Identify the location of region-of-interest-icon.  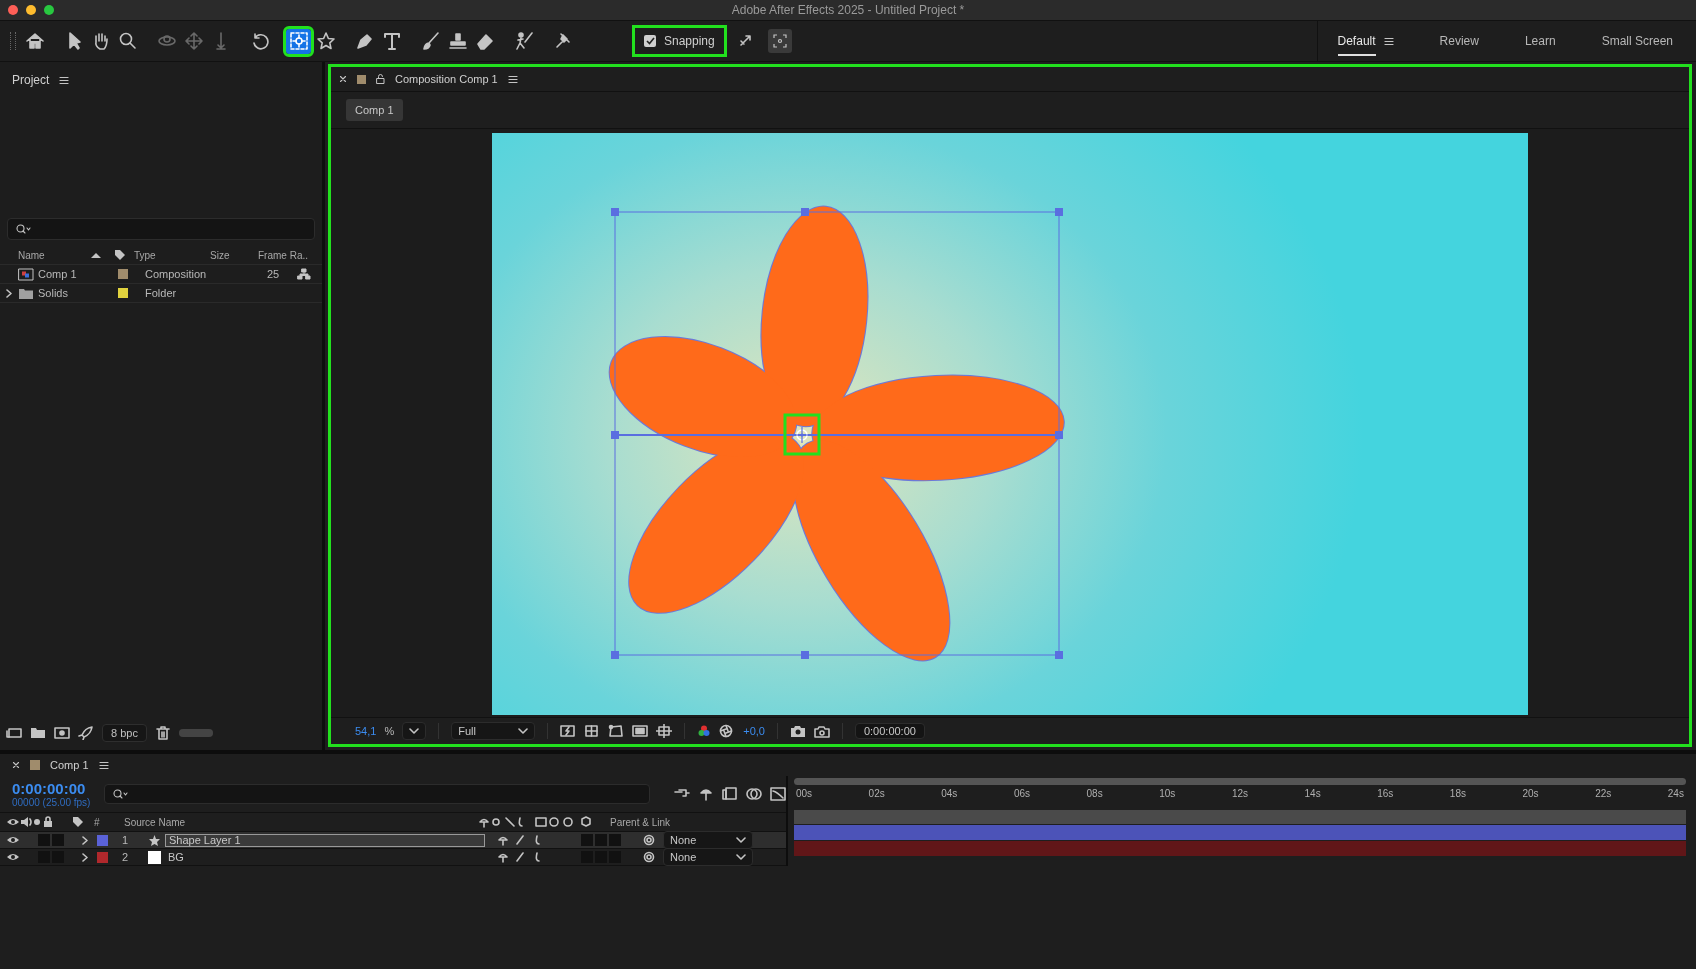
(640, 731).